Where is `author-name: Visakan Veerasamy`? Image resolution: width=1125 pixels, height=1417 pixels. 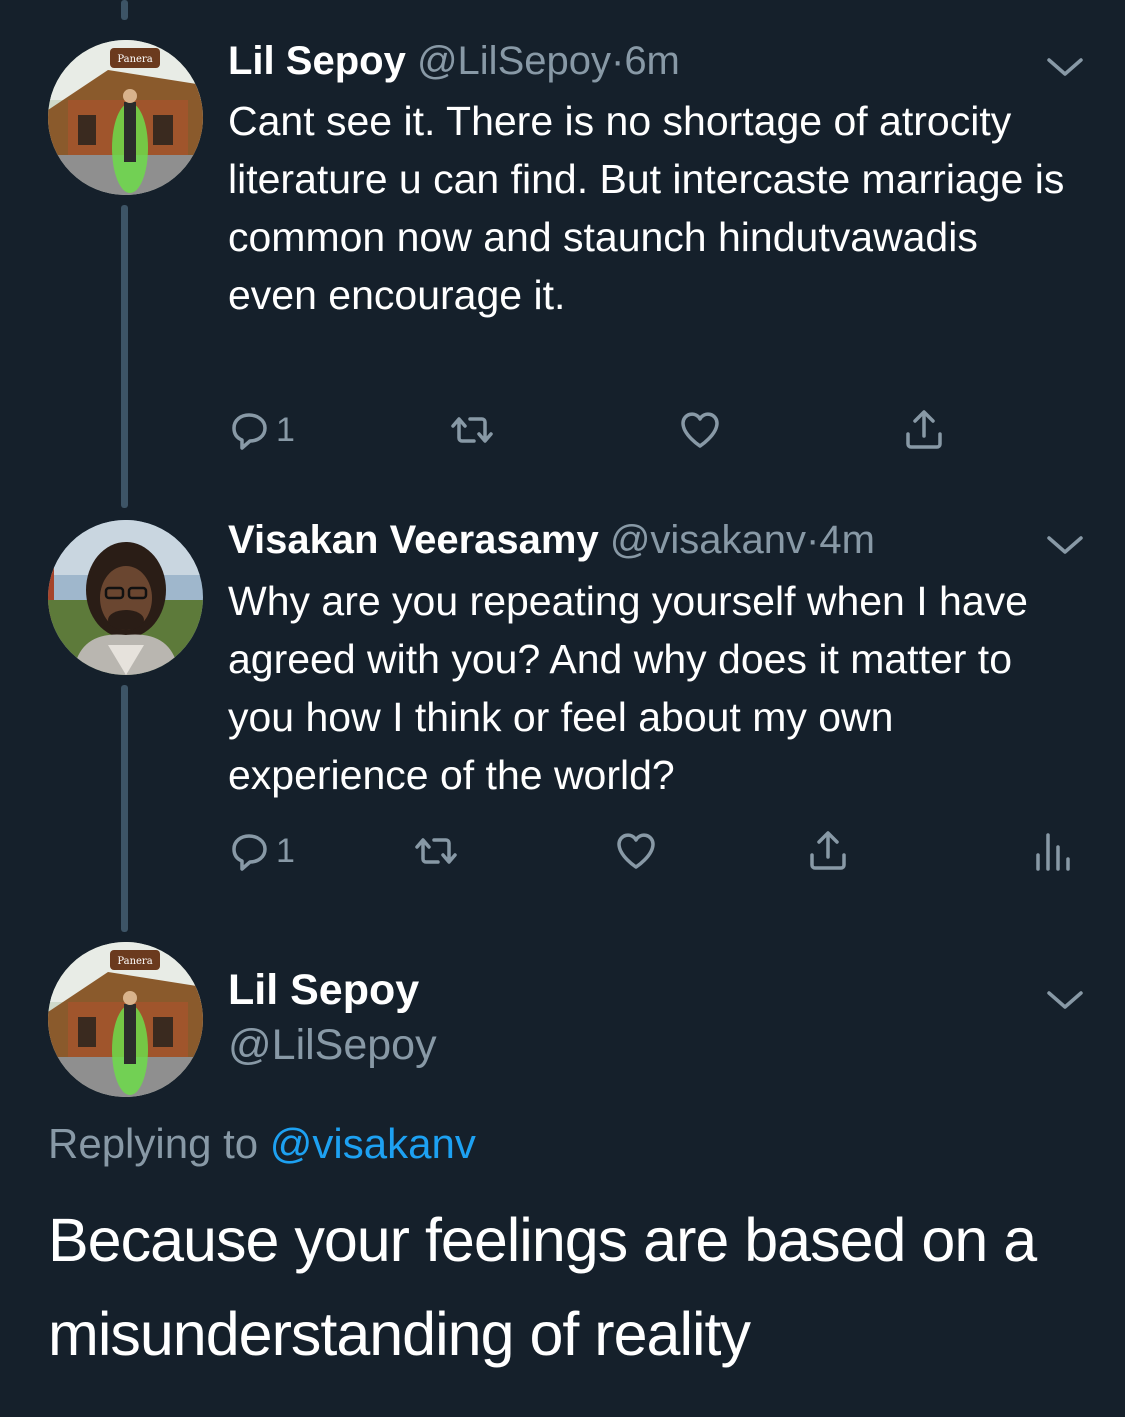
author-name: Visakan Veerasamy is located at coordinates (413, 540).